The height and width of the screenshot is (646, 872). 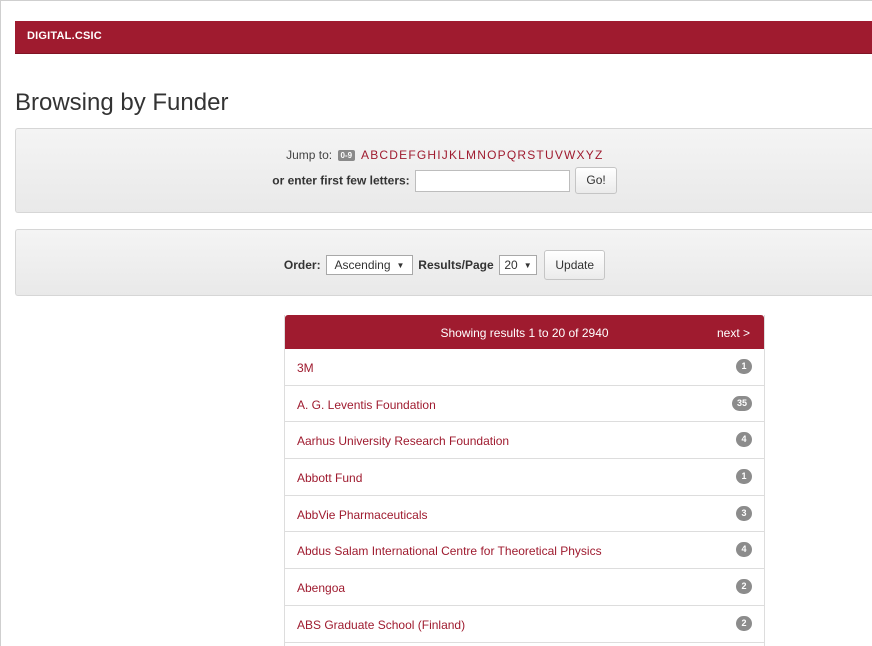 I want to click on enter-letters-label: or enter first few letters:, so click(x=341, y=180).